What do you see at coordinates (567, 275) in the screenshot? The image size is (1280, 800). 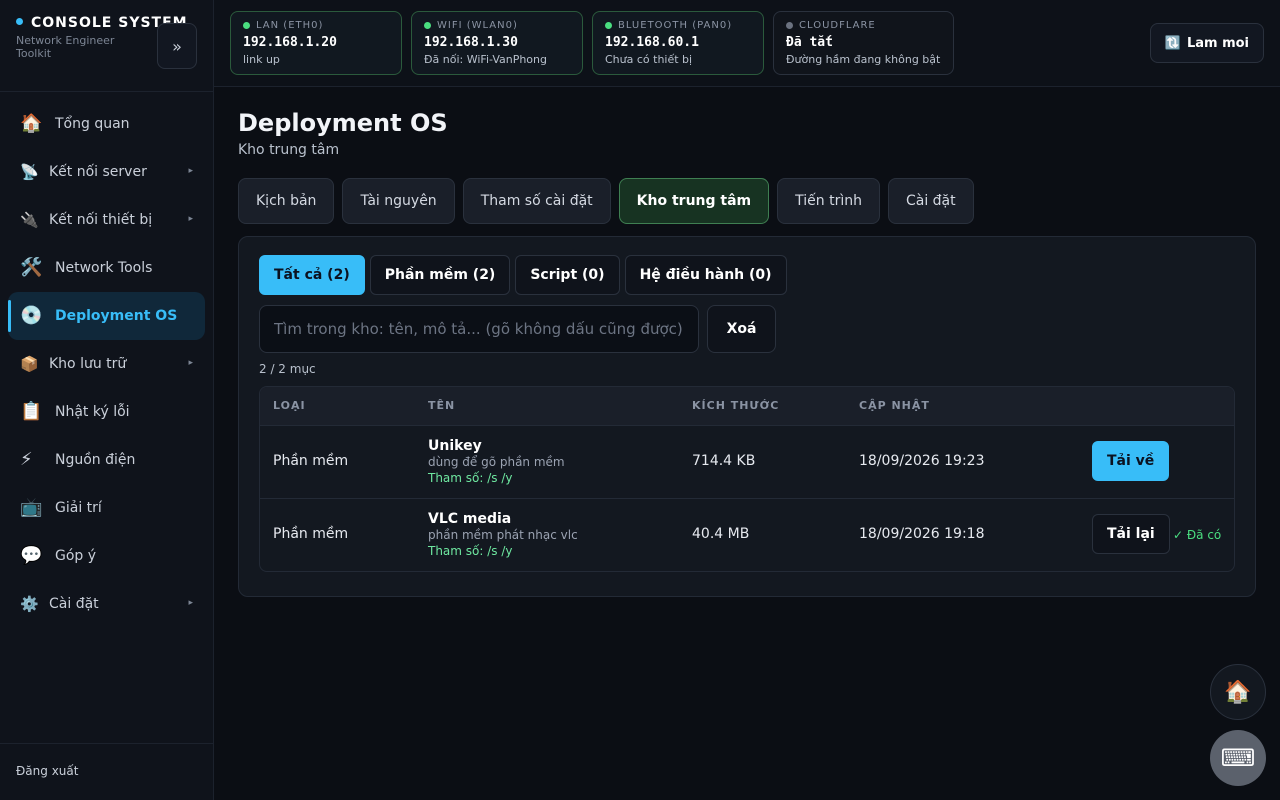 I see `filter-script: Script (0)` at bounding box center [567, 275].